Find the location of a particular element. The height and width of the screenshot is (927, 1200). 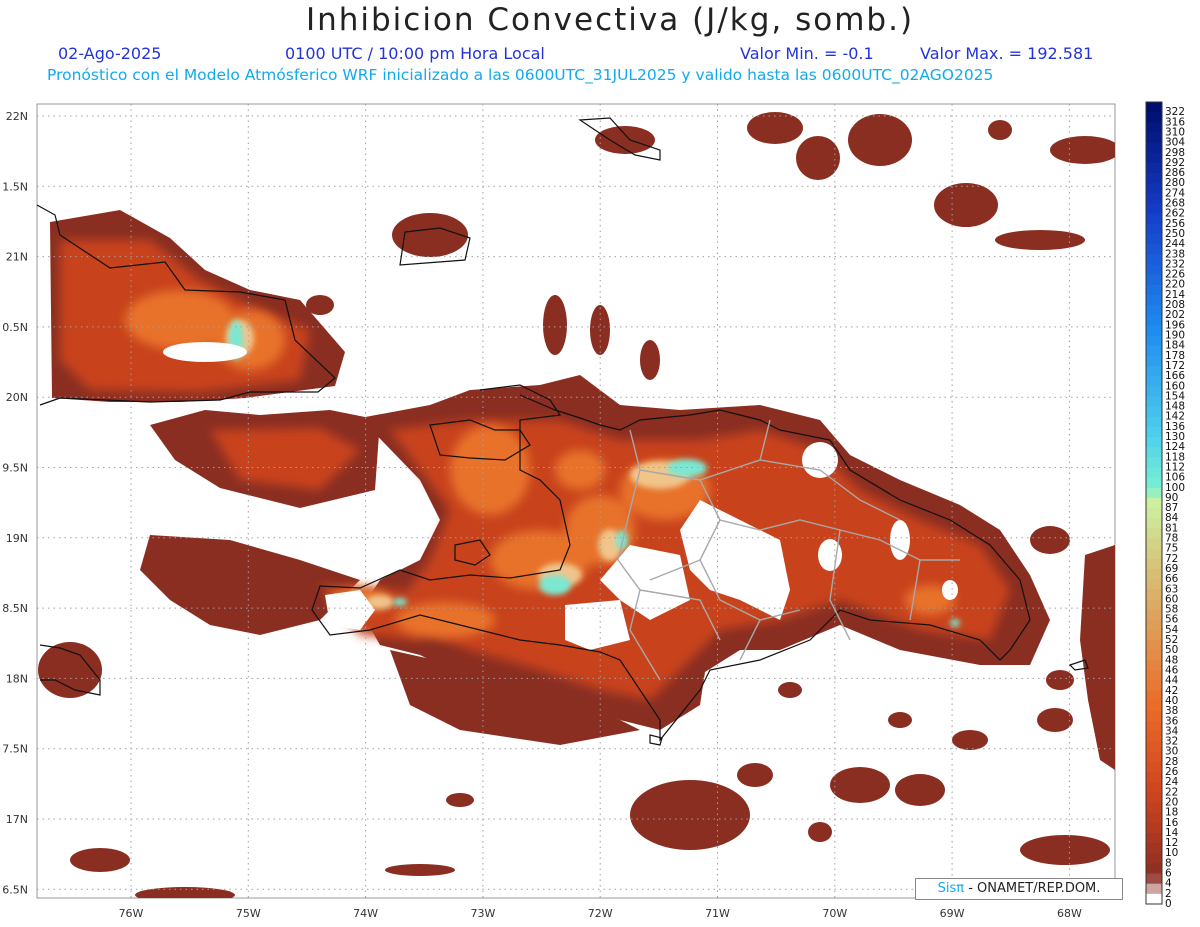

lat-label: 0.5N is located at coordinates (15, 327).